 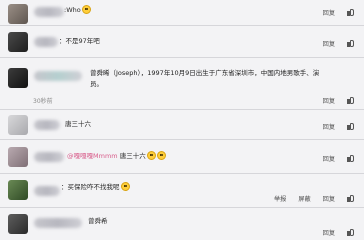 I want to click on comment-text-content: :Who, so click(x=72, y=10).